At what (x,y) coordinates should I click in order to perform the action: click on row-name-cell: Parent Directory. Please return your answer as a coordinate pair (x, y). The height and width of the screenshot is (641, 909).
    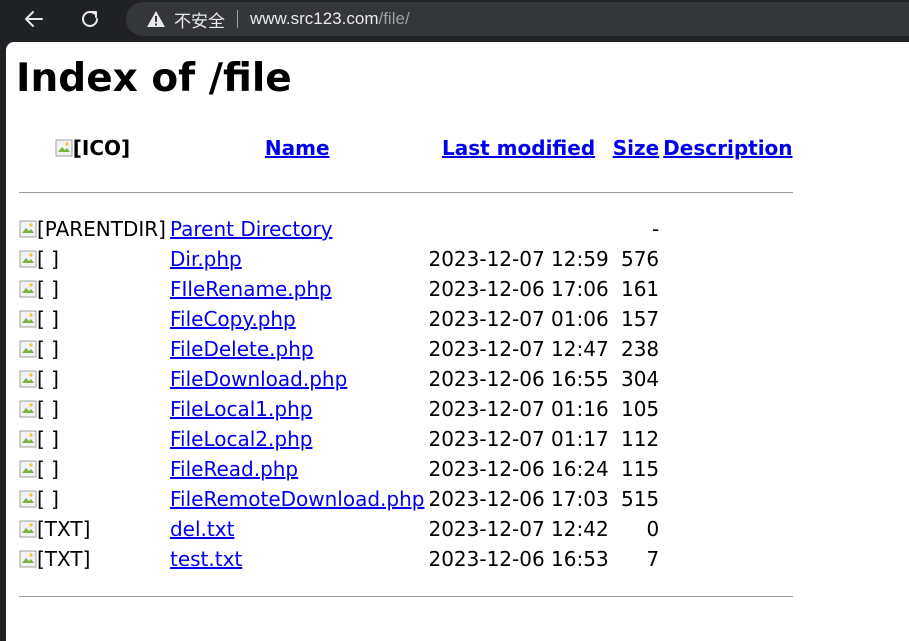
    Looking at the image, I should click on (297, 229).